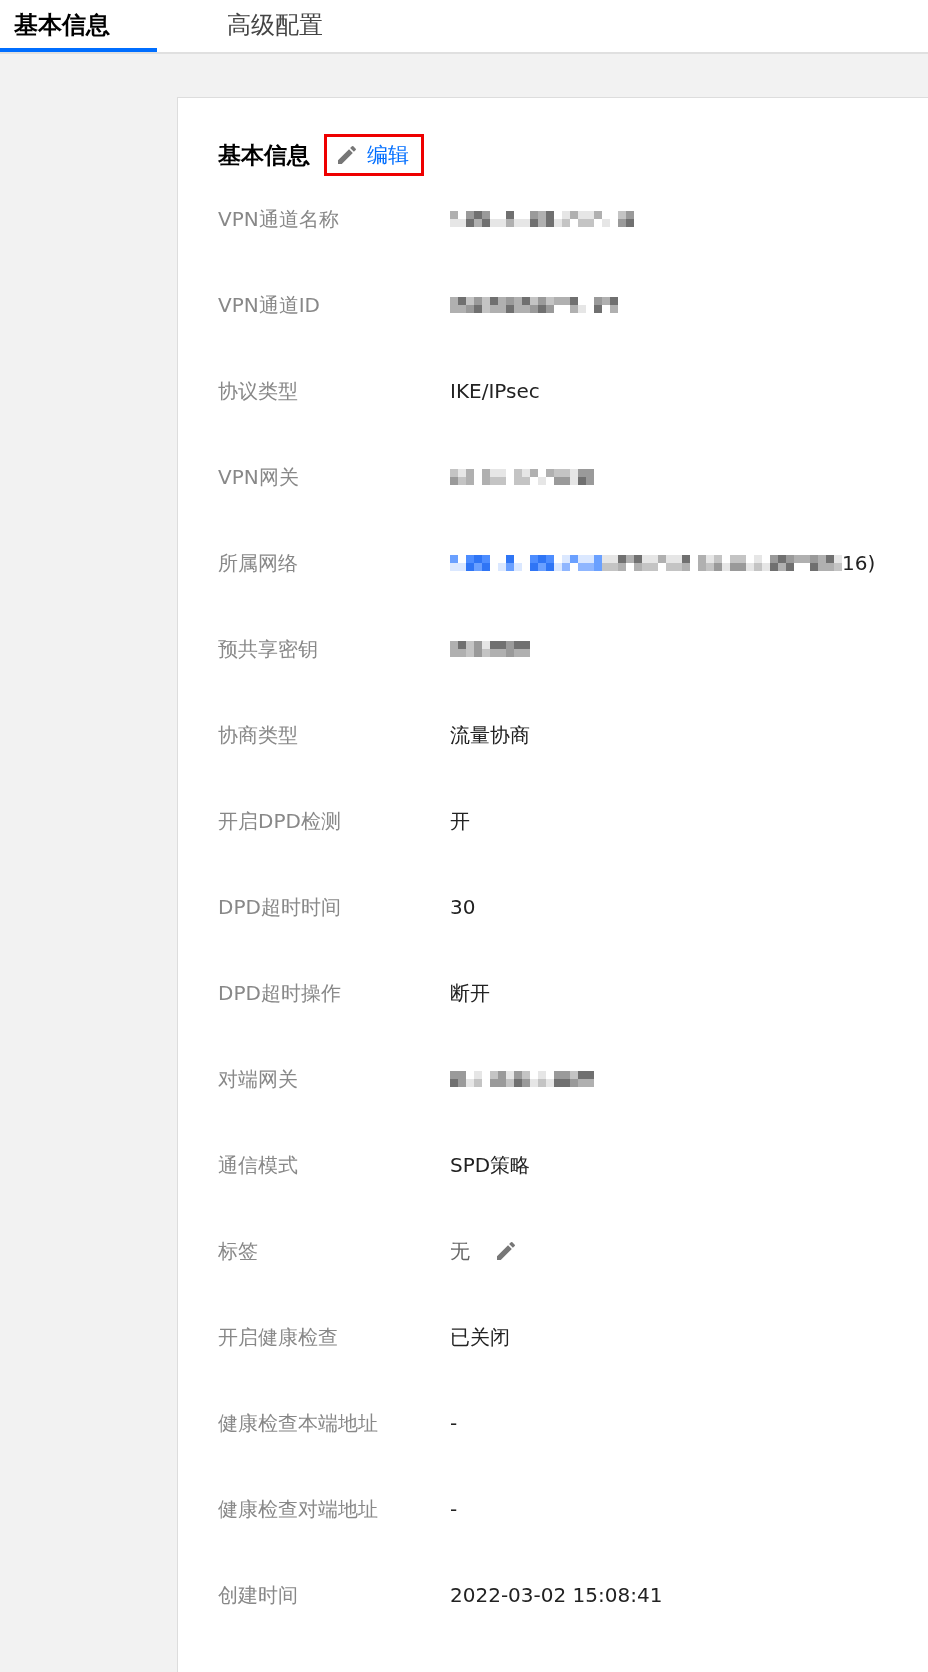 Image resolution: width=928 pixels, height=1672 pixels. What do you see at coordinates (279, 219) in the screenshot?
I see `field-label: VPN通道名称` at bounding box center [279, 219].